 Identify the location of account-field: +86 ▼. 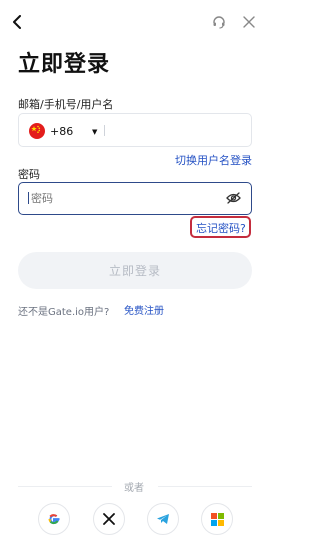
(135, 130).